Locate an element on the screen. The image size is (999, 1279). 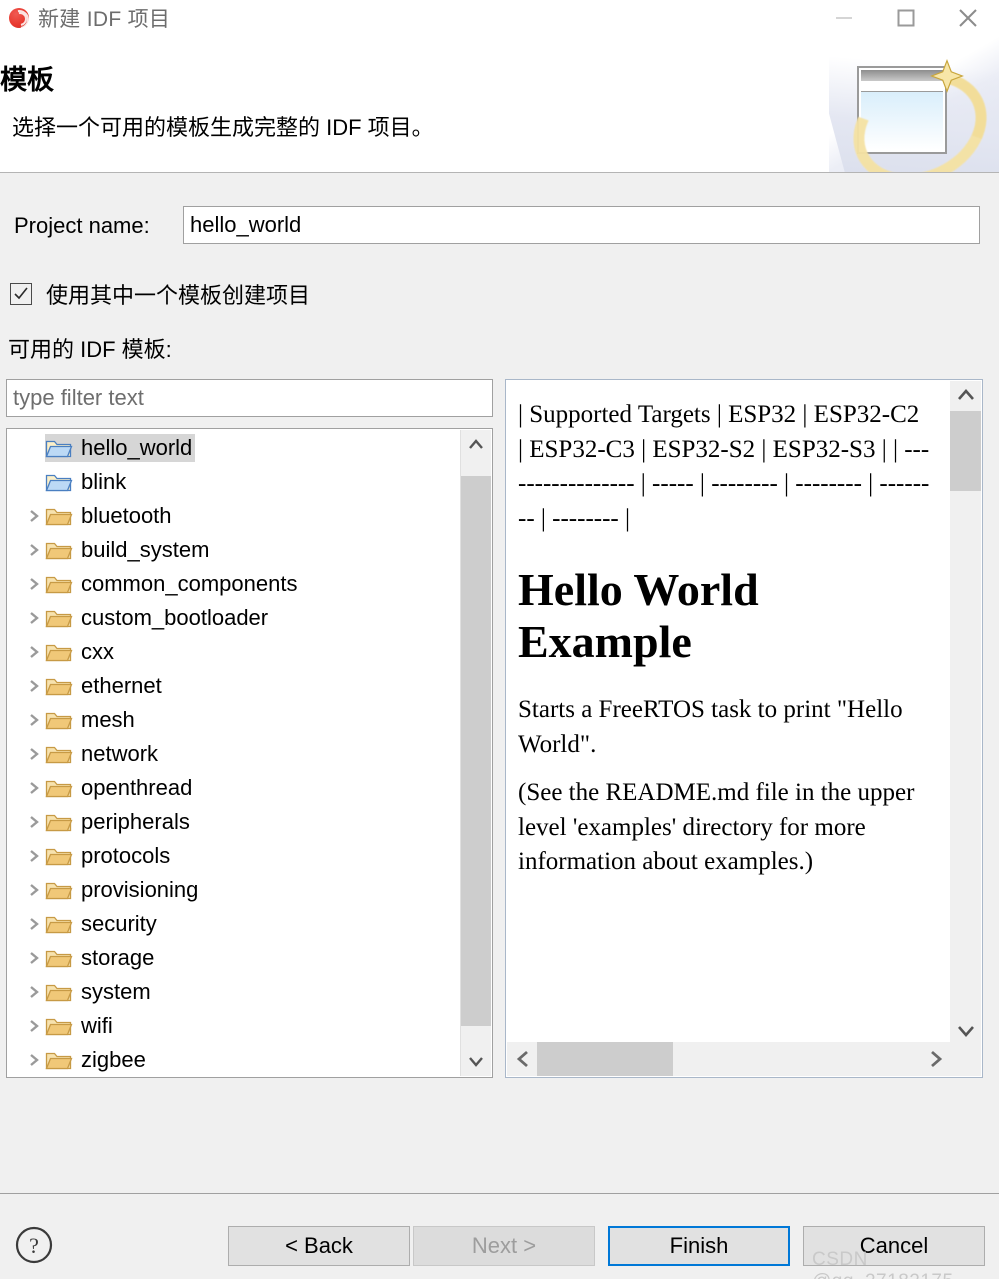
tree-item-content: openthread is located at coordinates (120, 788).